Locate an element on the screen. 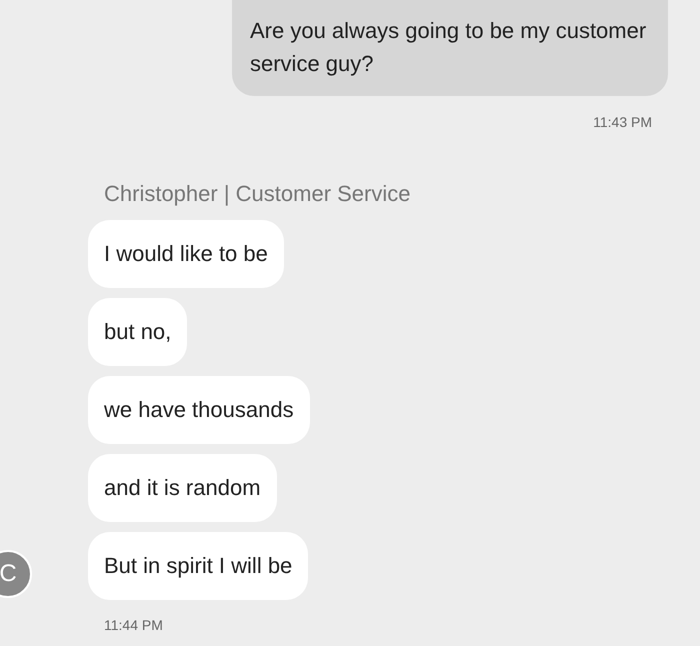  message-time: 11:44 PM is located at coordinates (133, 625).